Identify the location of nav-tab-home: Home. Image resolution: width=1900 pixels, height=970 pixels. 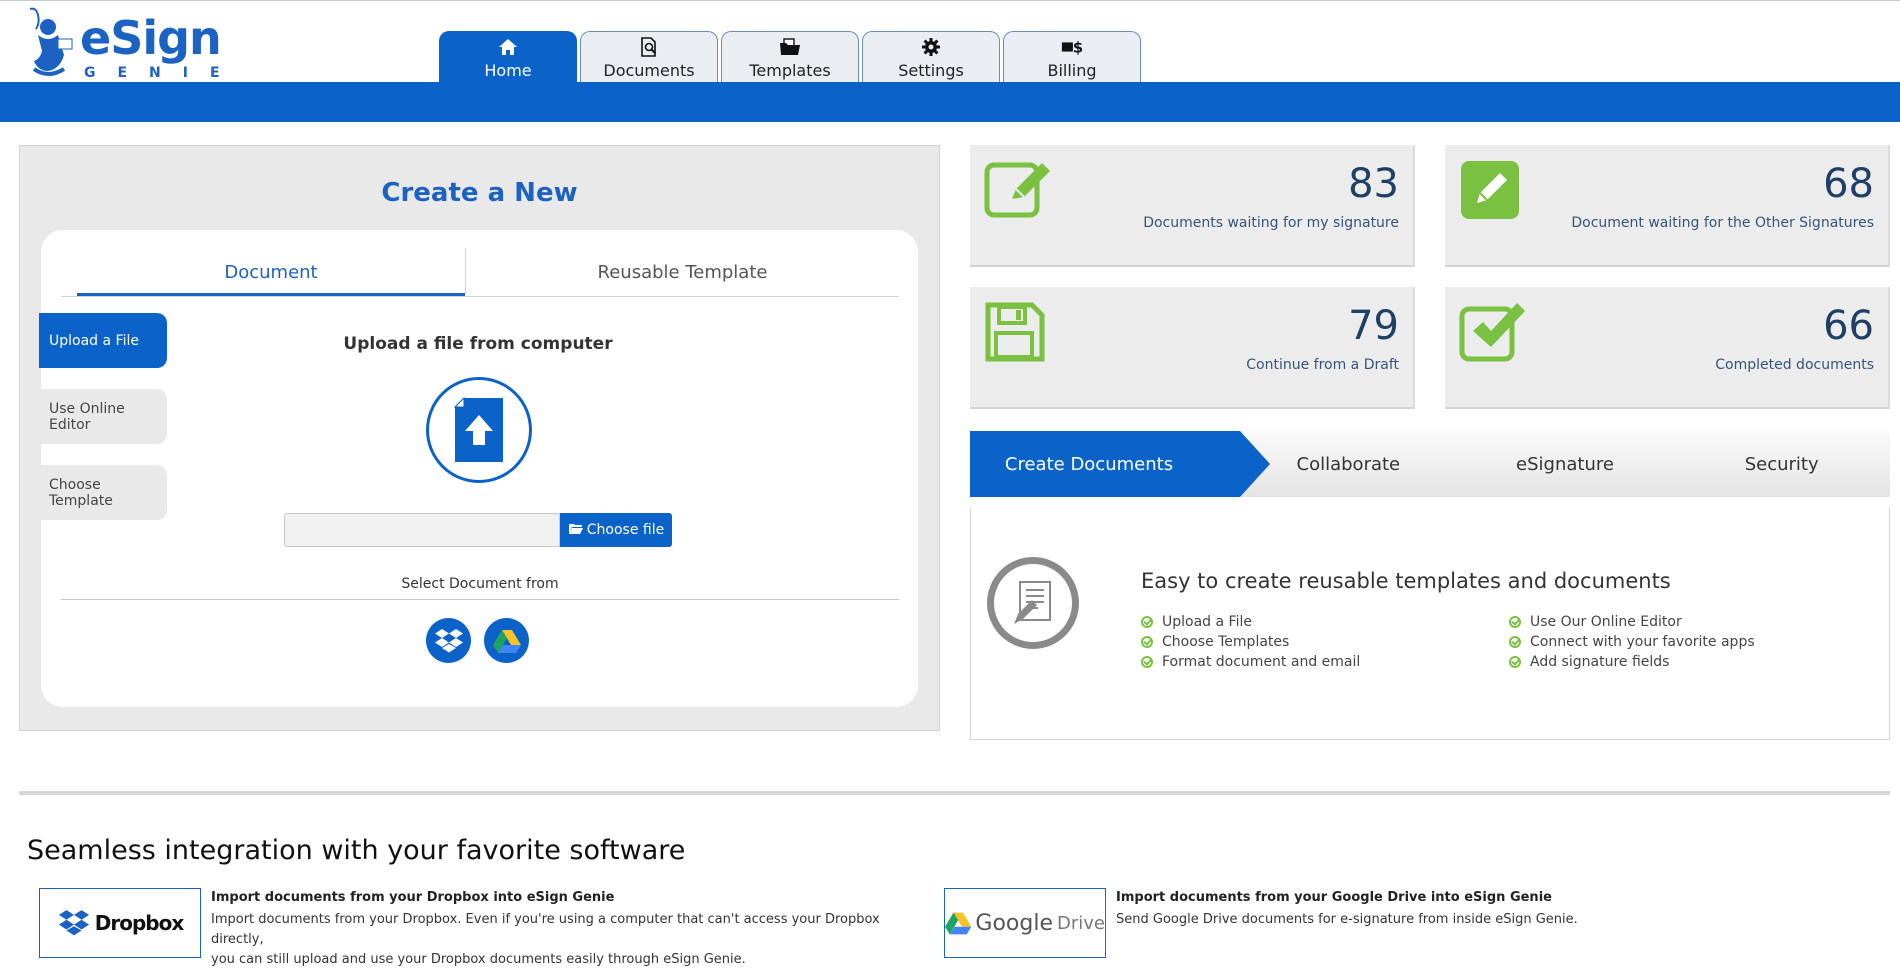
(508, 57).